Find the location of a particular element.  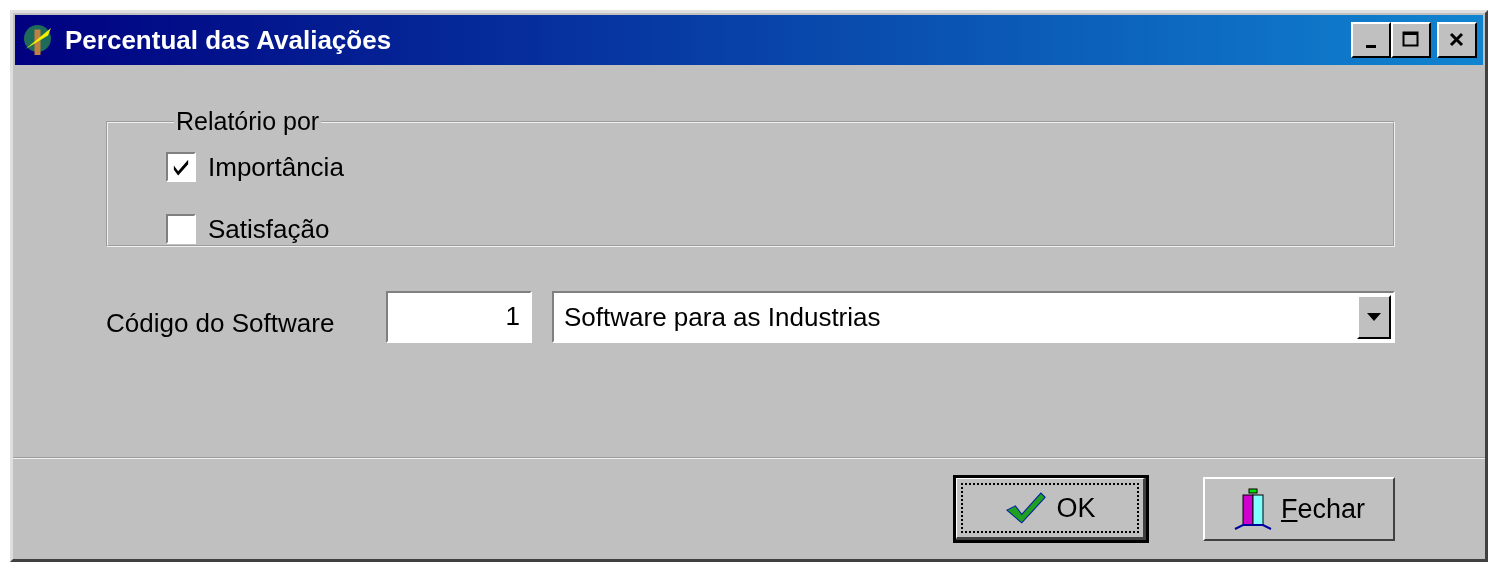

maximize-button is located at coordinates (1411, 40).